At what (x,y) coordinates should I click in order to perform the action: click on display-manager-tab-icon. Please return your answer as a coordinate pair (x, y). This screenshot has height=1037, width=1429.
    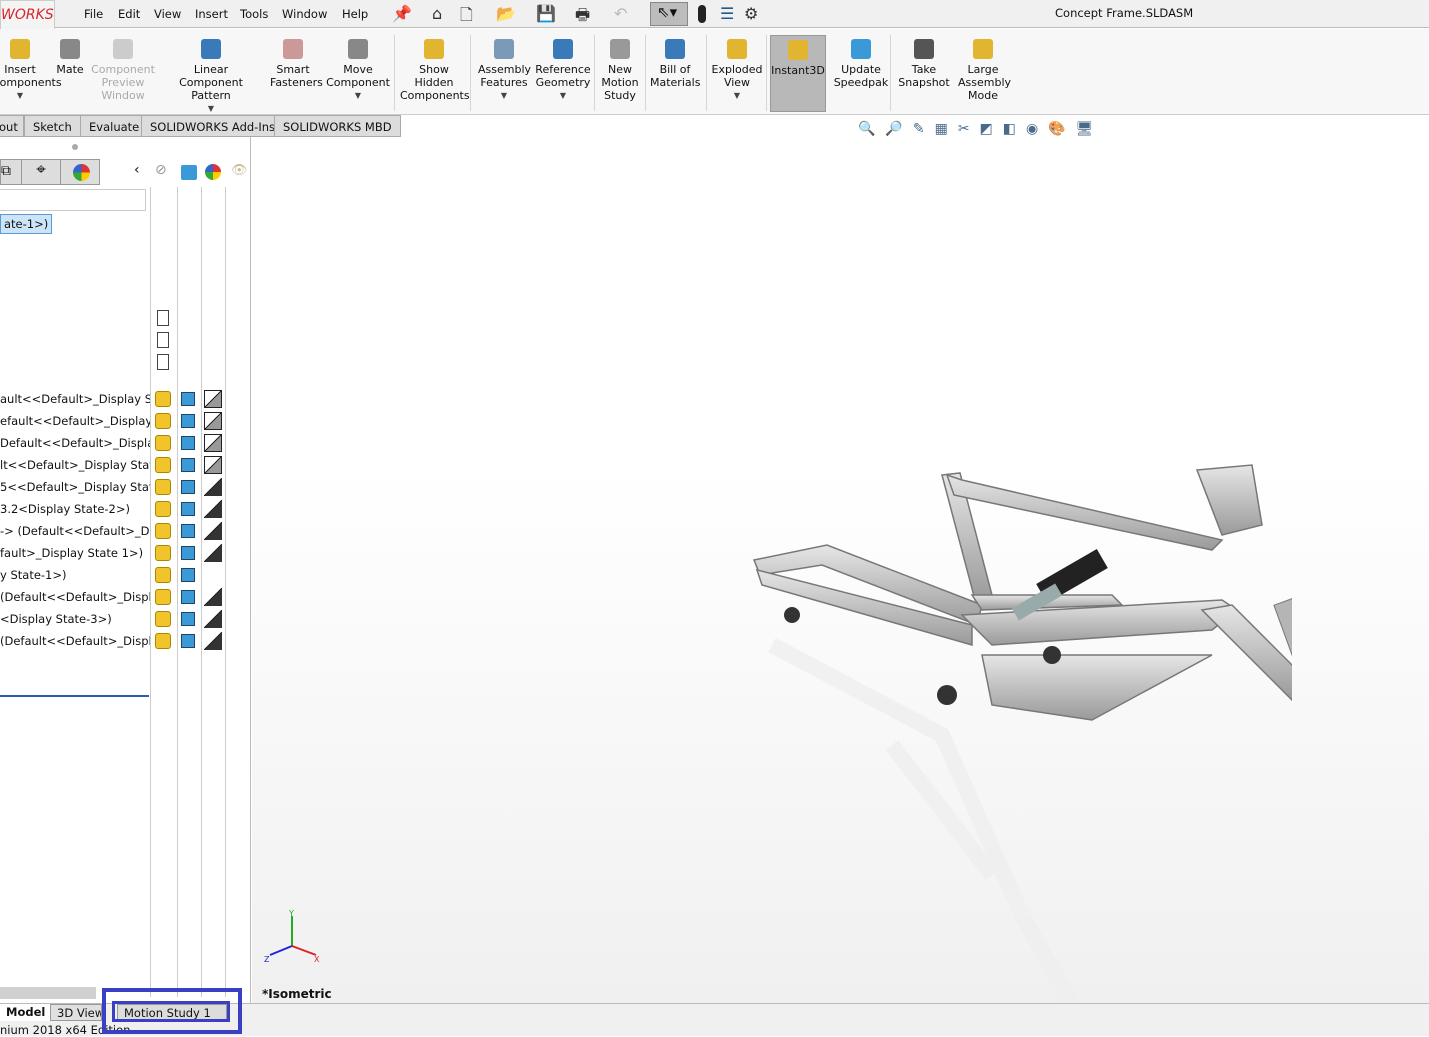
    Looking at the image, I should click on (81, 172).